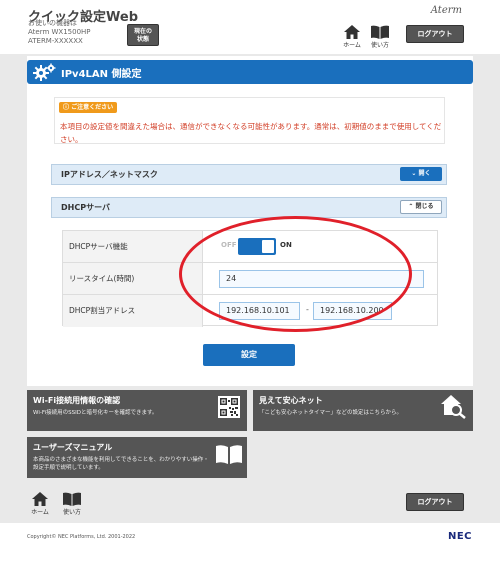  I want to click on status-button-line2: 状態, so click(142, 39).